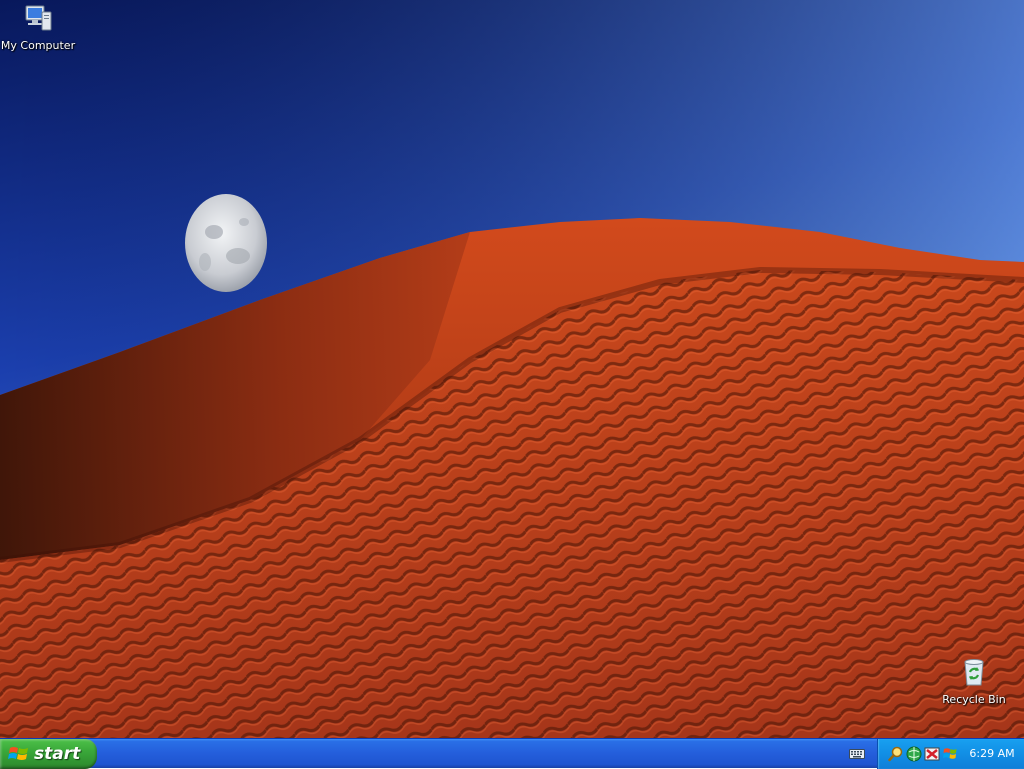  I want to click on my-computer-label: My Computer, so click(38, 45).